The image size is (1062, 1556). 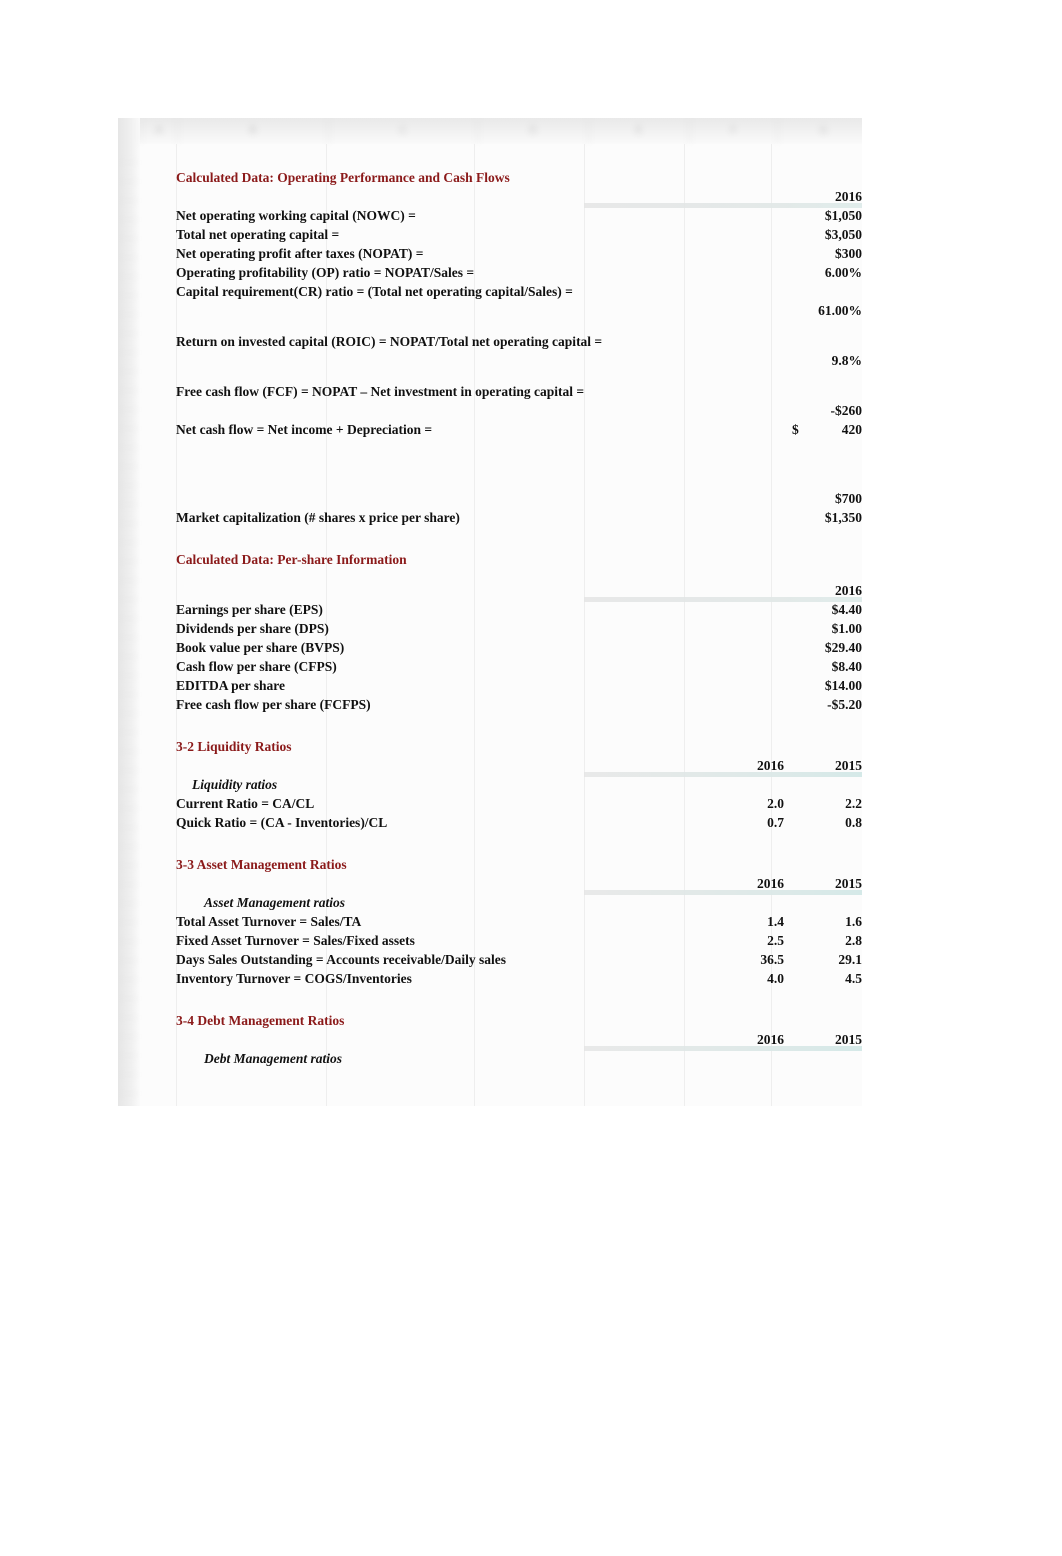 I want to click on value-inventory-turnover-2015: 4.5, so click(x=823, y=978).